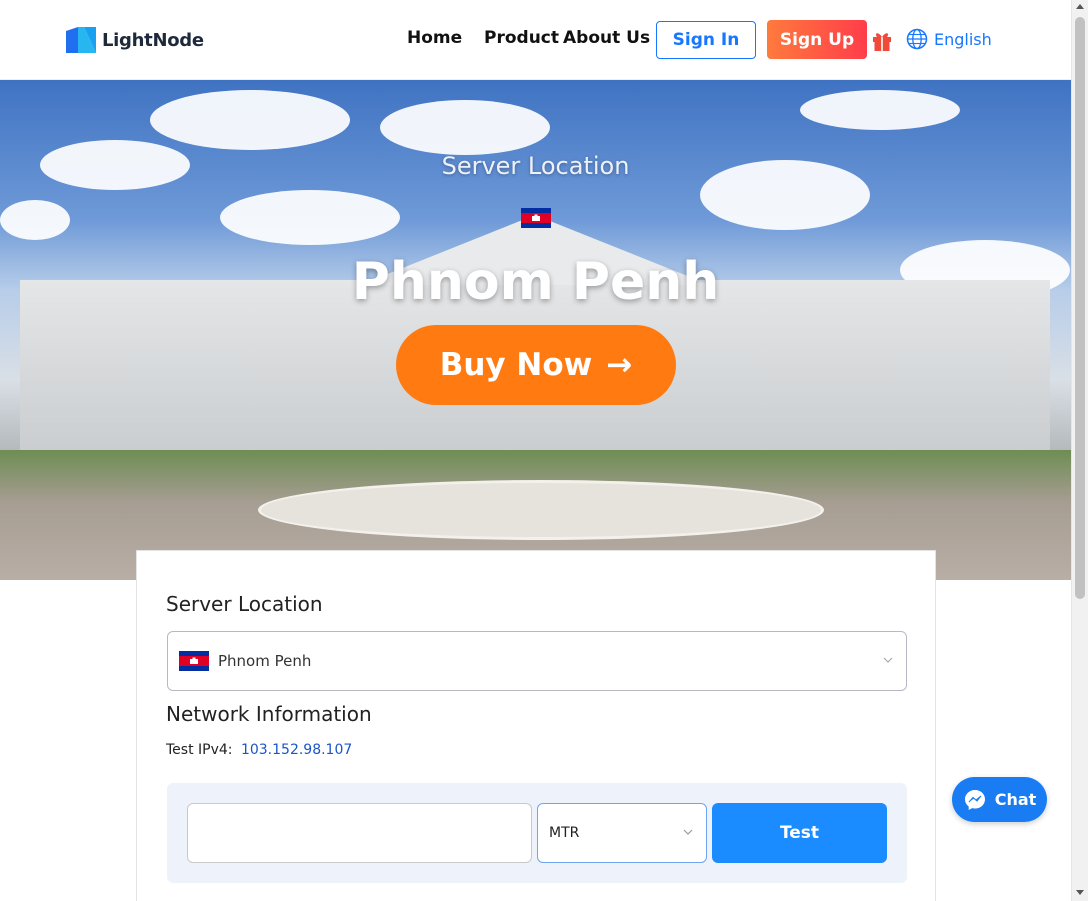 The height and width of the screenshot is (901, 1088). What do you see at coordinates (799, 833) in the screenshot?
I see `test-button: Test` at bounding box center [799, 833].